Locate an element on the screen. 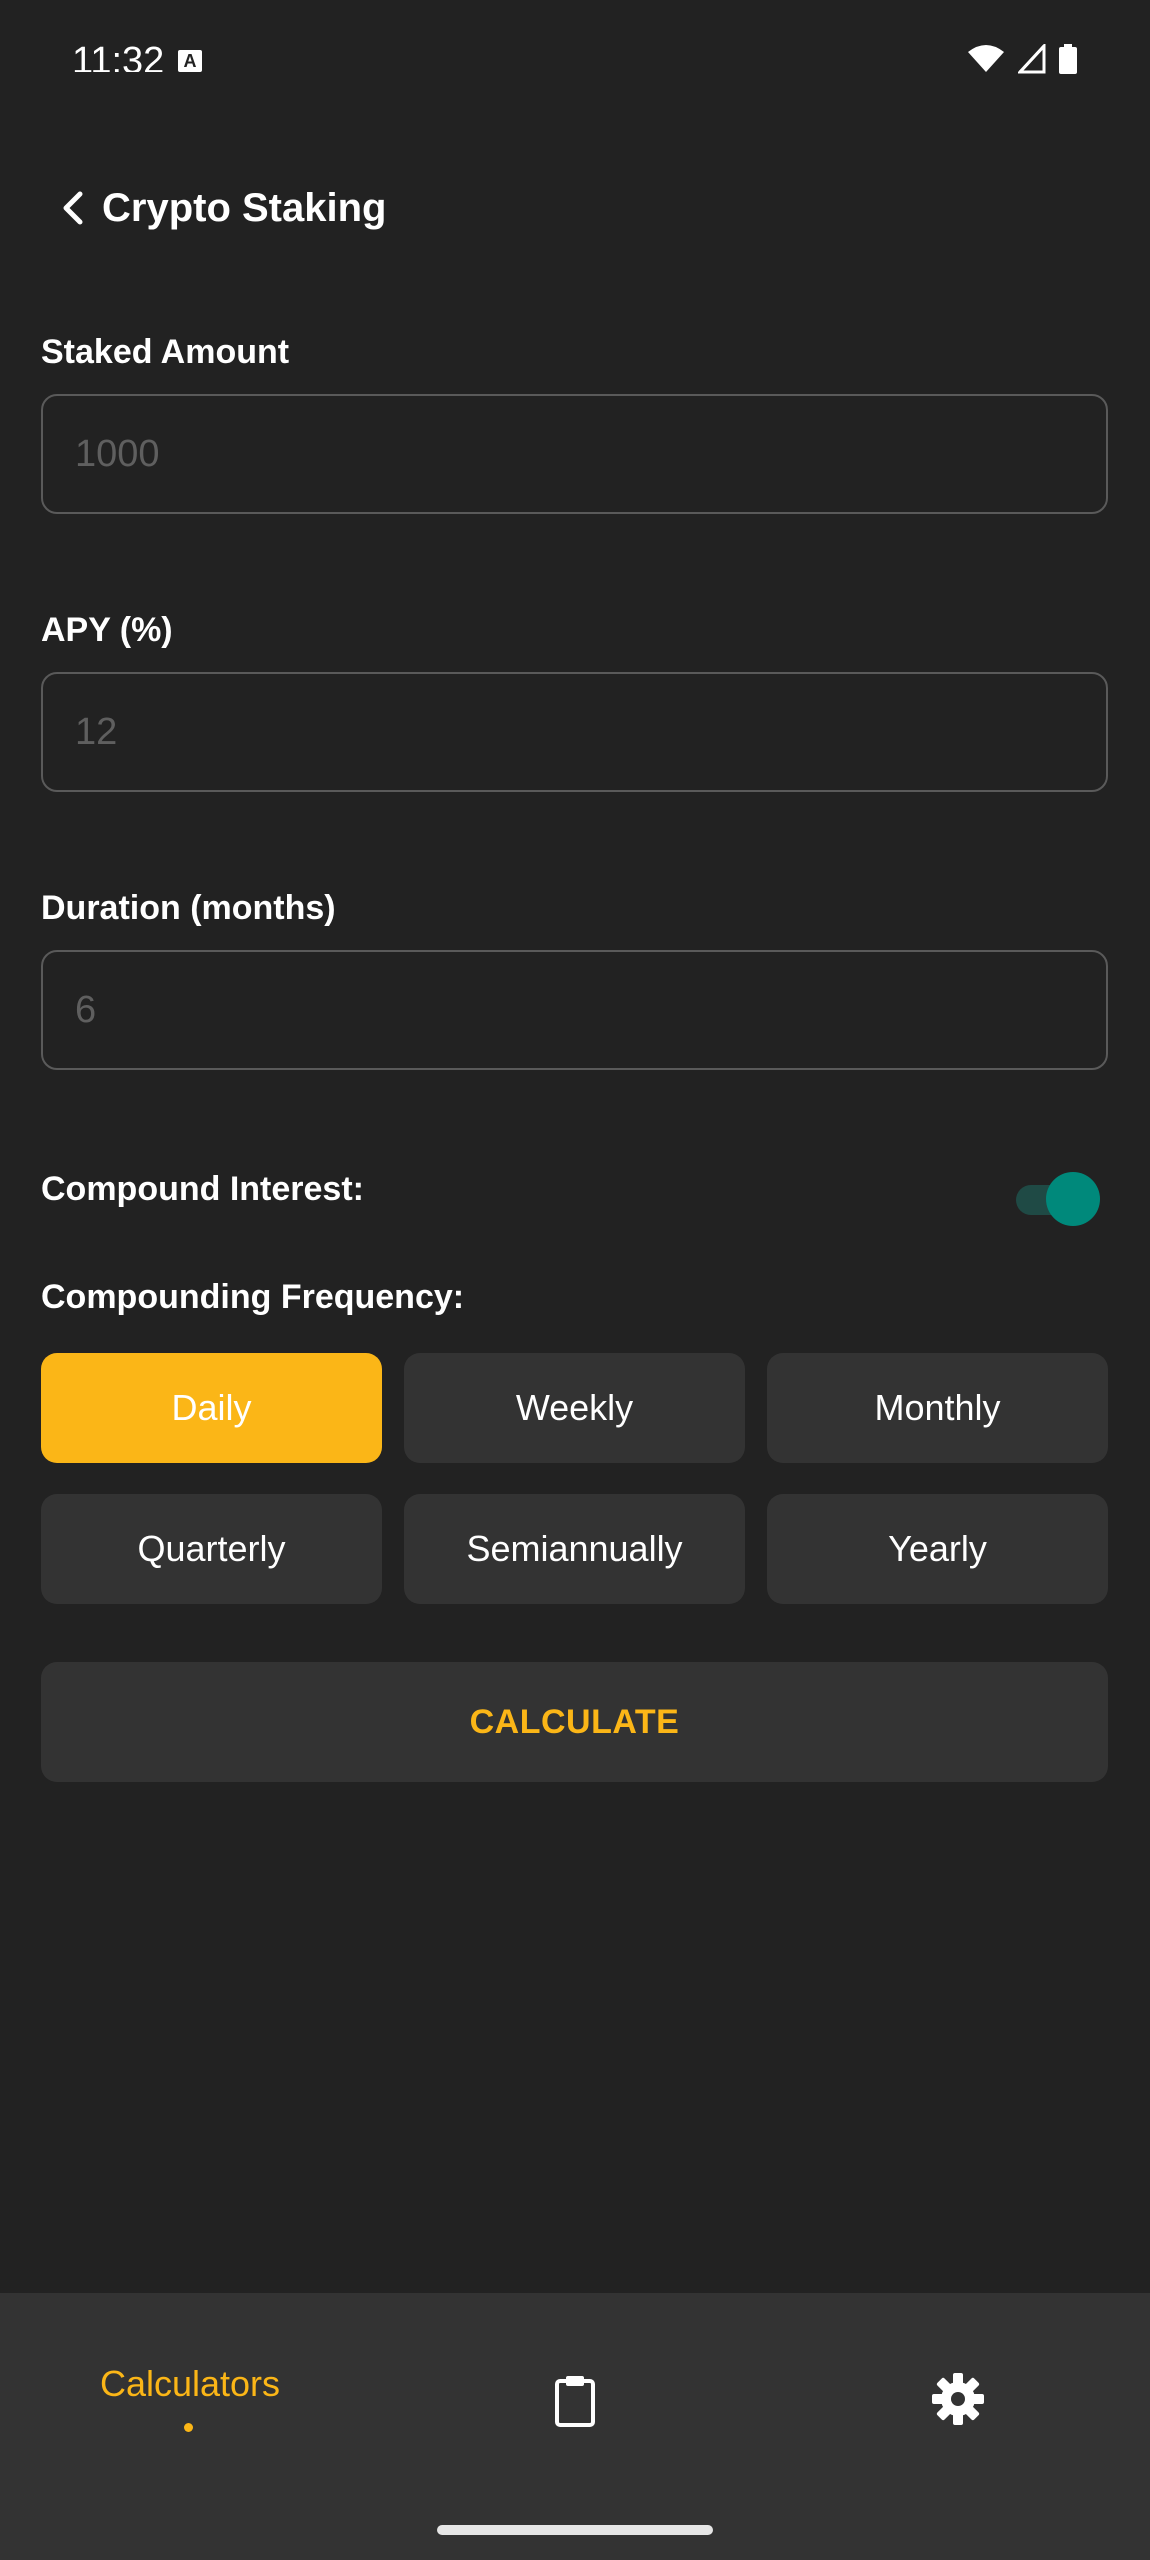 The width and height of the screenshot is (1150, 2560). nav-calculators: Calculators is located at coordinates (190, 2403).